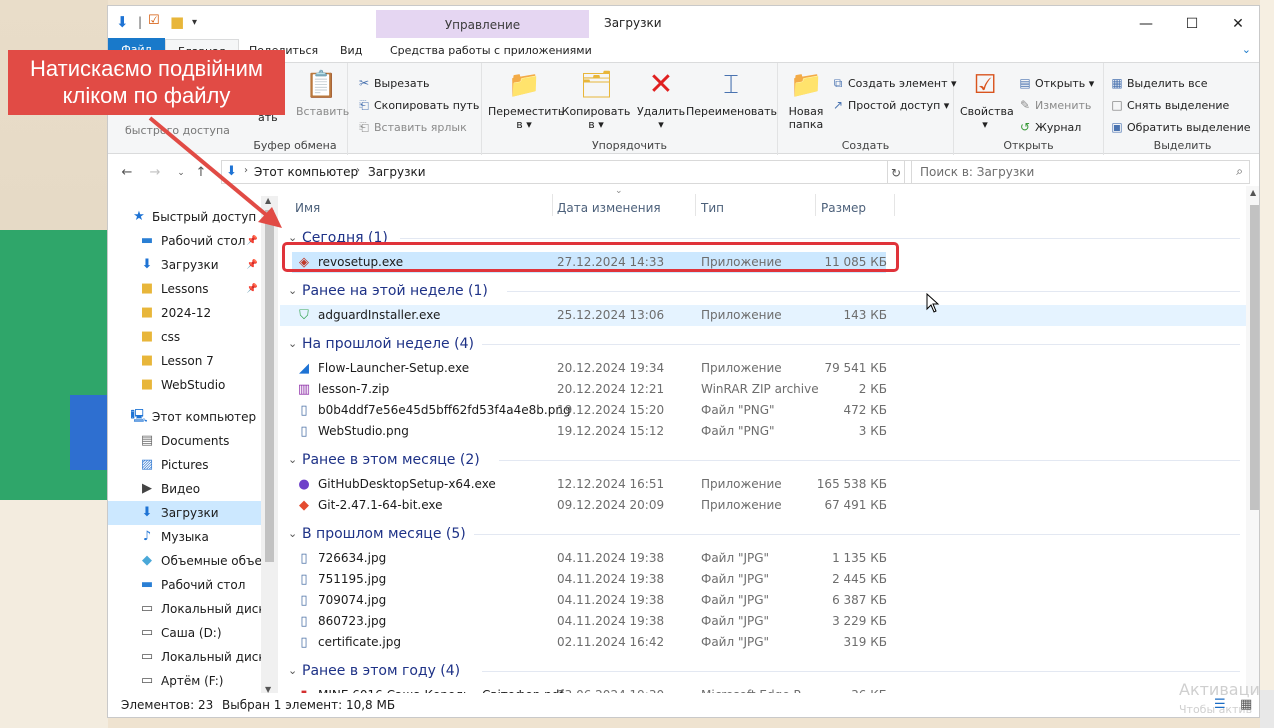  What do you see at coordinates (252, 265) in the screenshot?
I see `pin-icon: 📌` at bounding box center [252, 265].